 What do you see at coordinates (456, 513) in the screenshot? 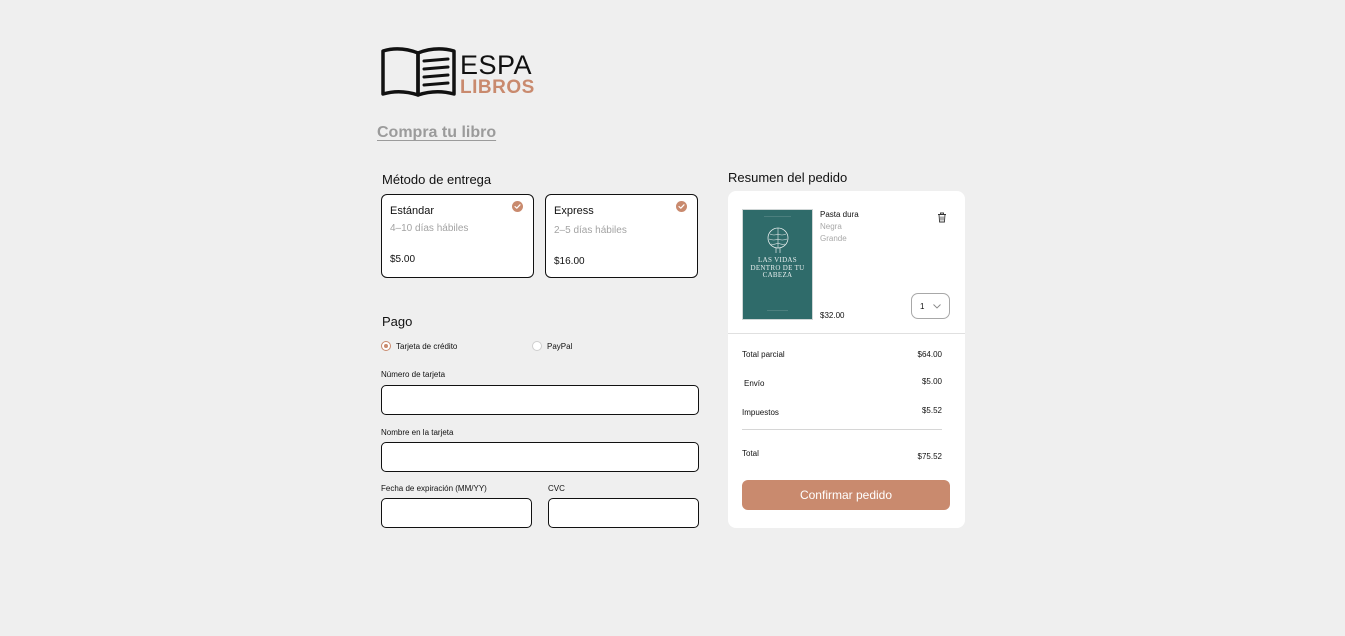
I see `expiry-input` at bounding box center [456, 513].